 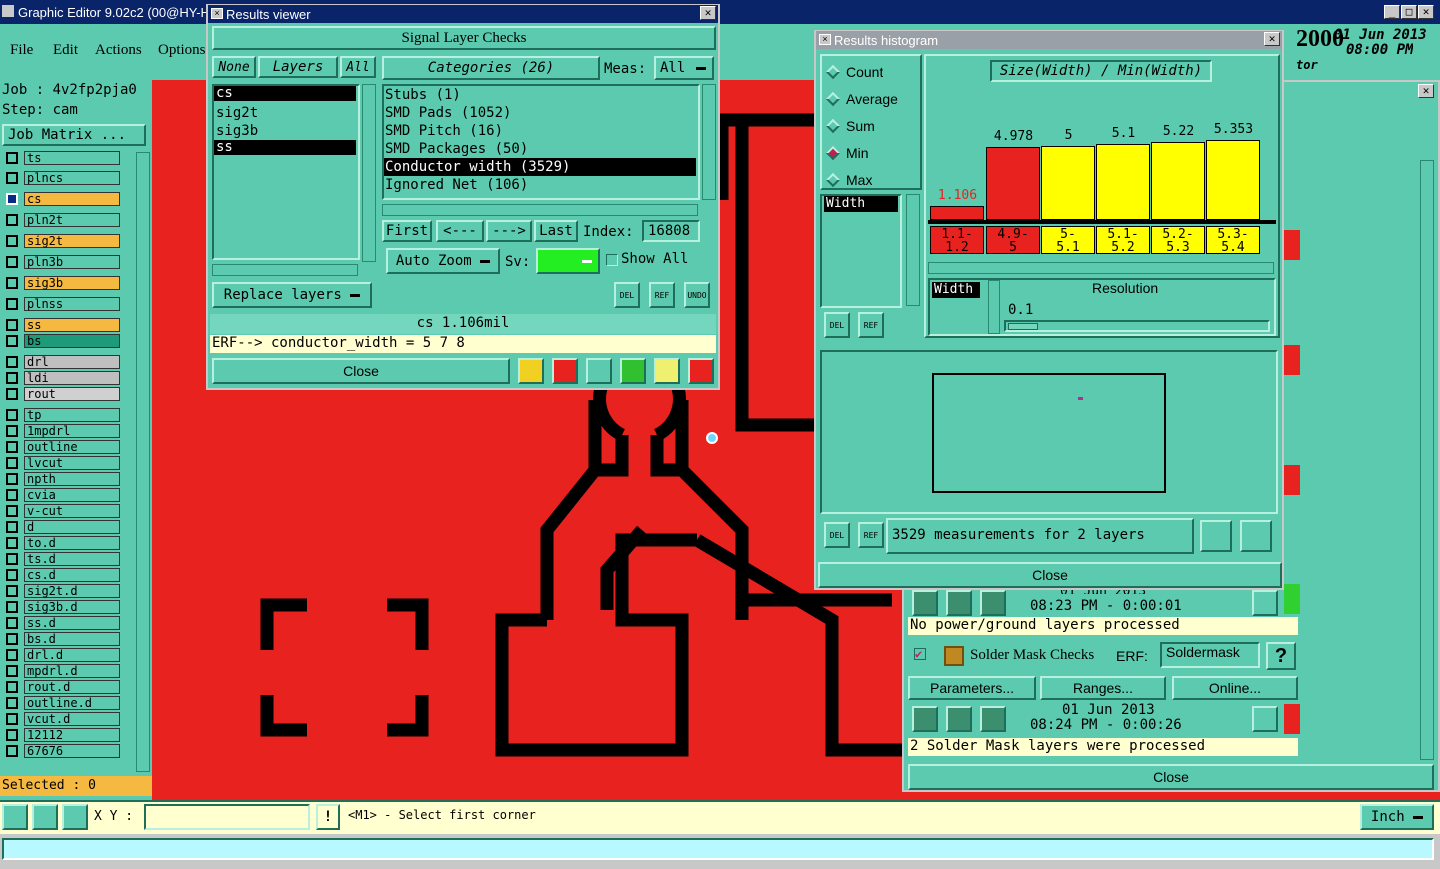 What do you see at coordinates (662, 295) in the screenshot?
I see `ref-icon: REF` at bounding box center [662, 295].